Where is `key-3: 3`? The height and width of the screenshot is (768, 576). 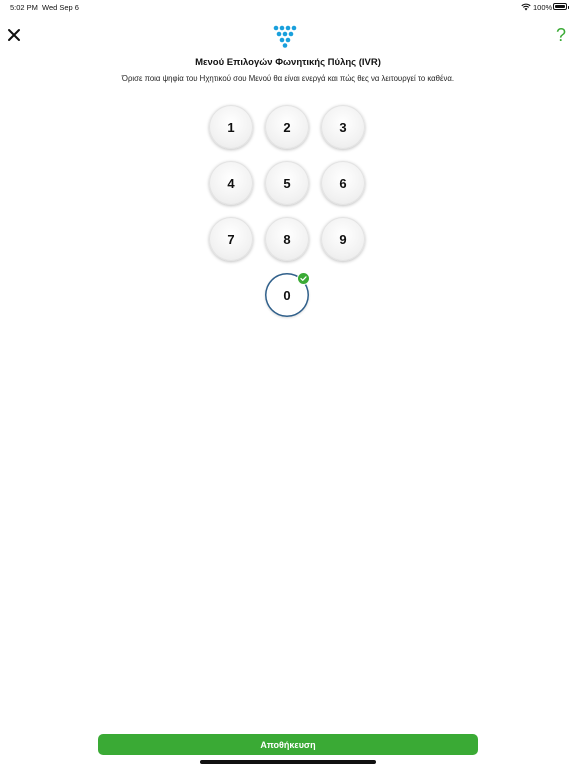 key-3: 3 is located at coordinates (343, 127).